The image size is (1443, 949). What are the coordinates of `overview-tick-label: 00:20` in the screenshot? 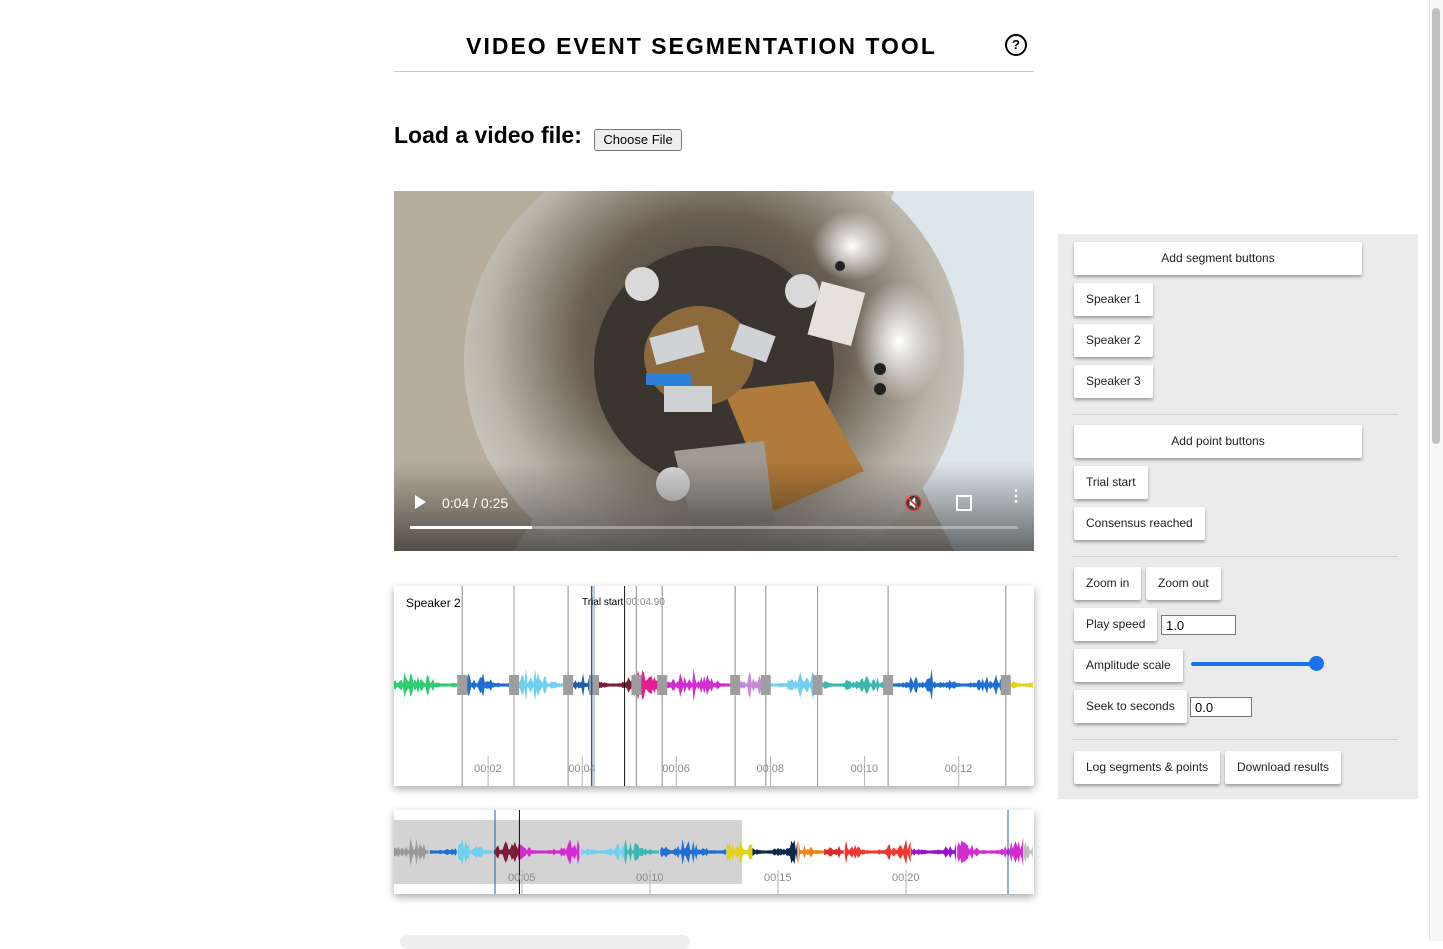 It's located at (906, 878).